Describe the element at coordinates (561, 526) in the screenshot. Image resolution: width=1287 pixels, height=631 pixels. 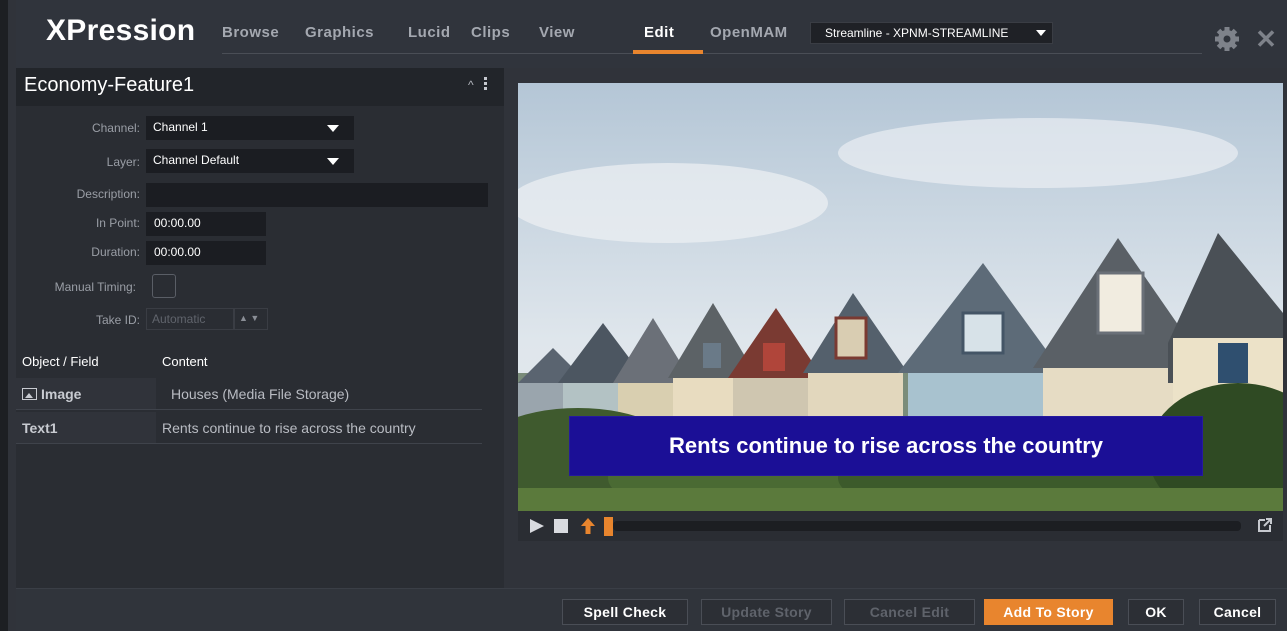
I see `stop-icon` at that location.